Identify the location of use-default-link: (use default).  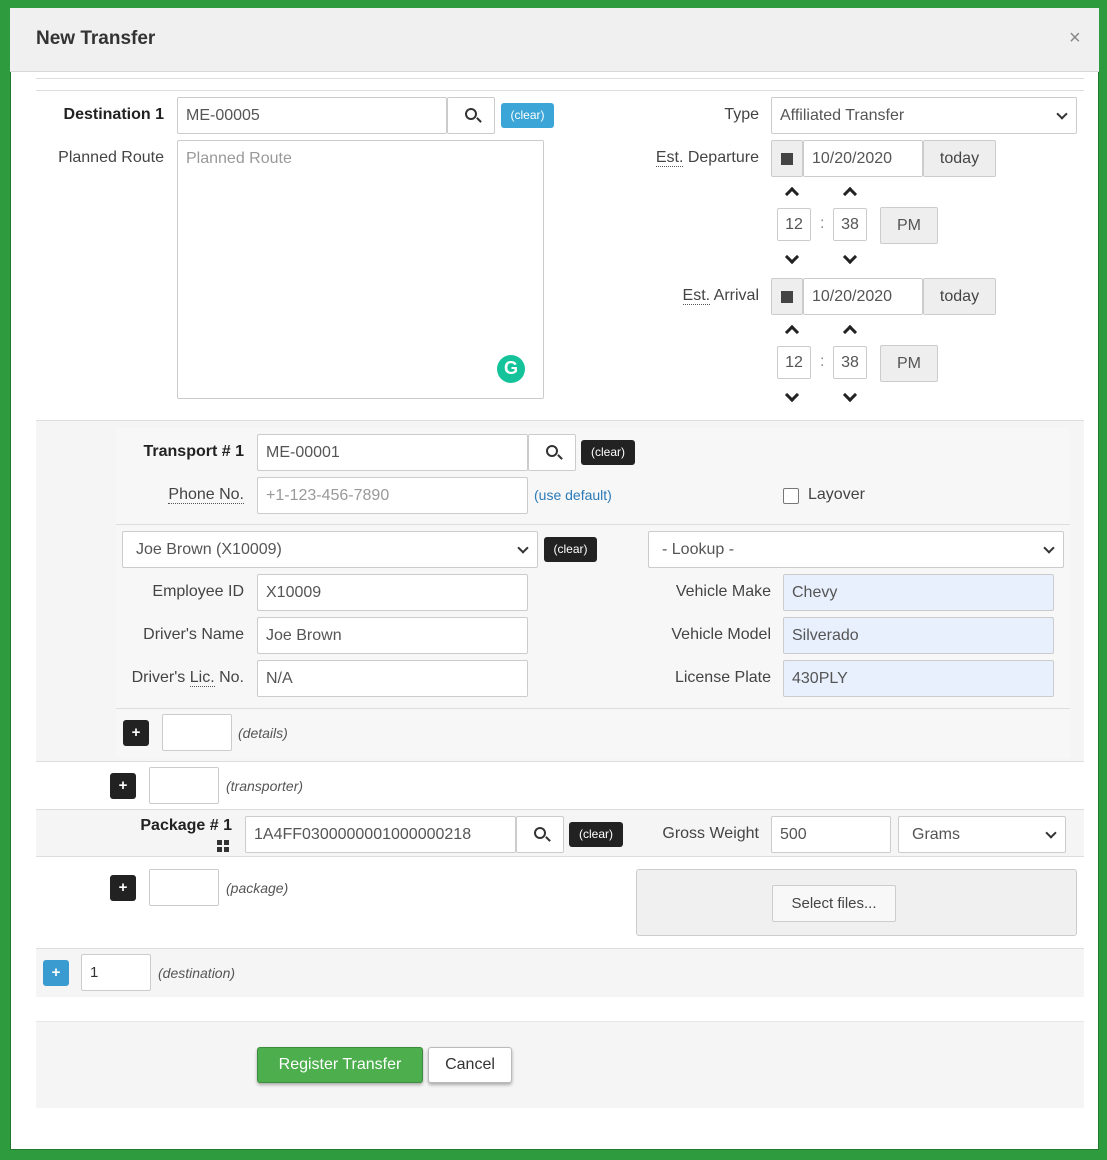
(573, 495).